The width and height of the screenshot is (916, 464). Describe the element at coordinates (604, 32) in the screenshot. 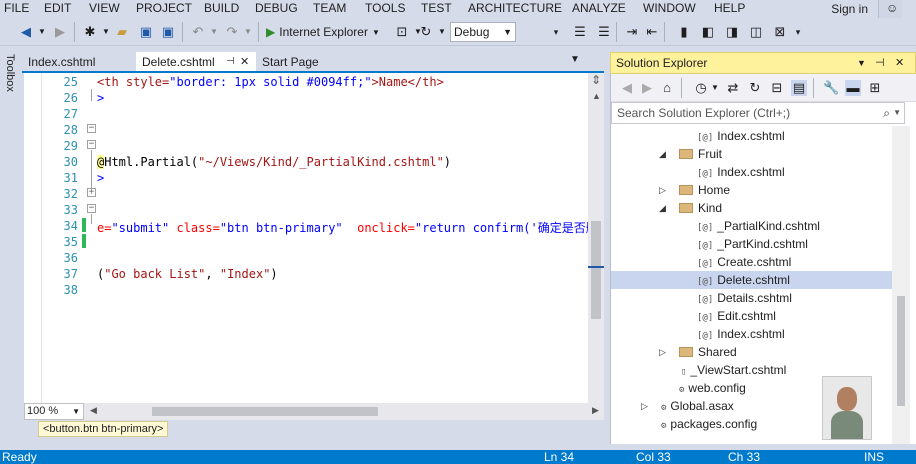

I see `uncomment-icon: ☰` at that location.